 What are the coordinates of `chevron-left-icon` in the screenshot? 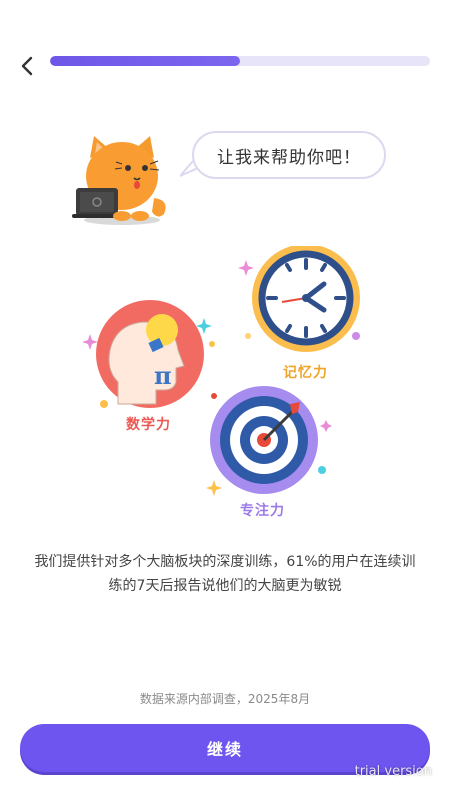 It's located at (27, 66).